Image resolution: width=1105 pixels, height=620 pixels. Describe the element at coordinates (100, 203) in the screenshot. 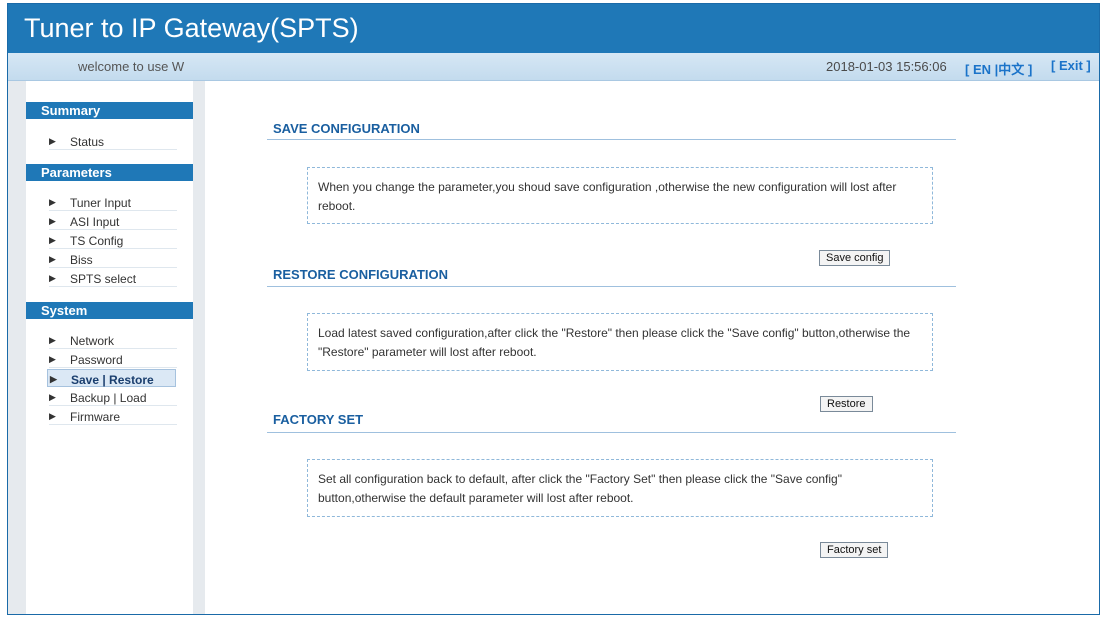

I see `sidebar-item-label: Tuner Input` at that location.